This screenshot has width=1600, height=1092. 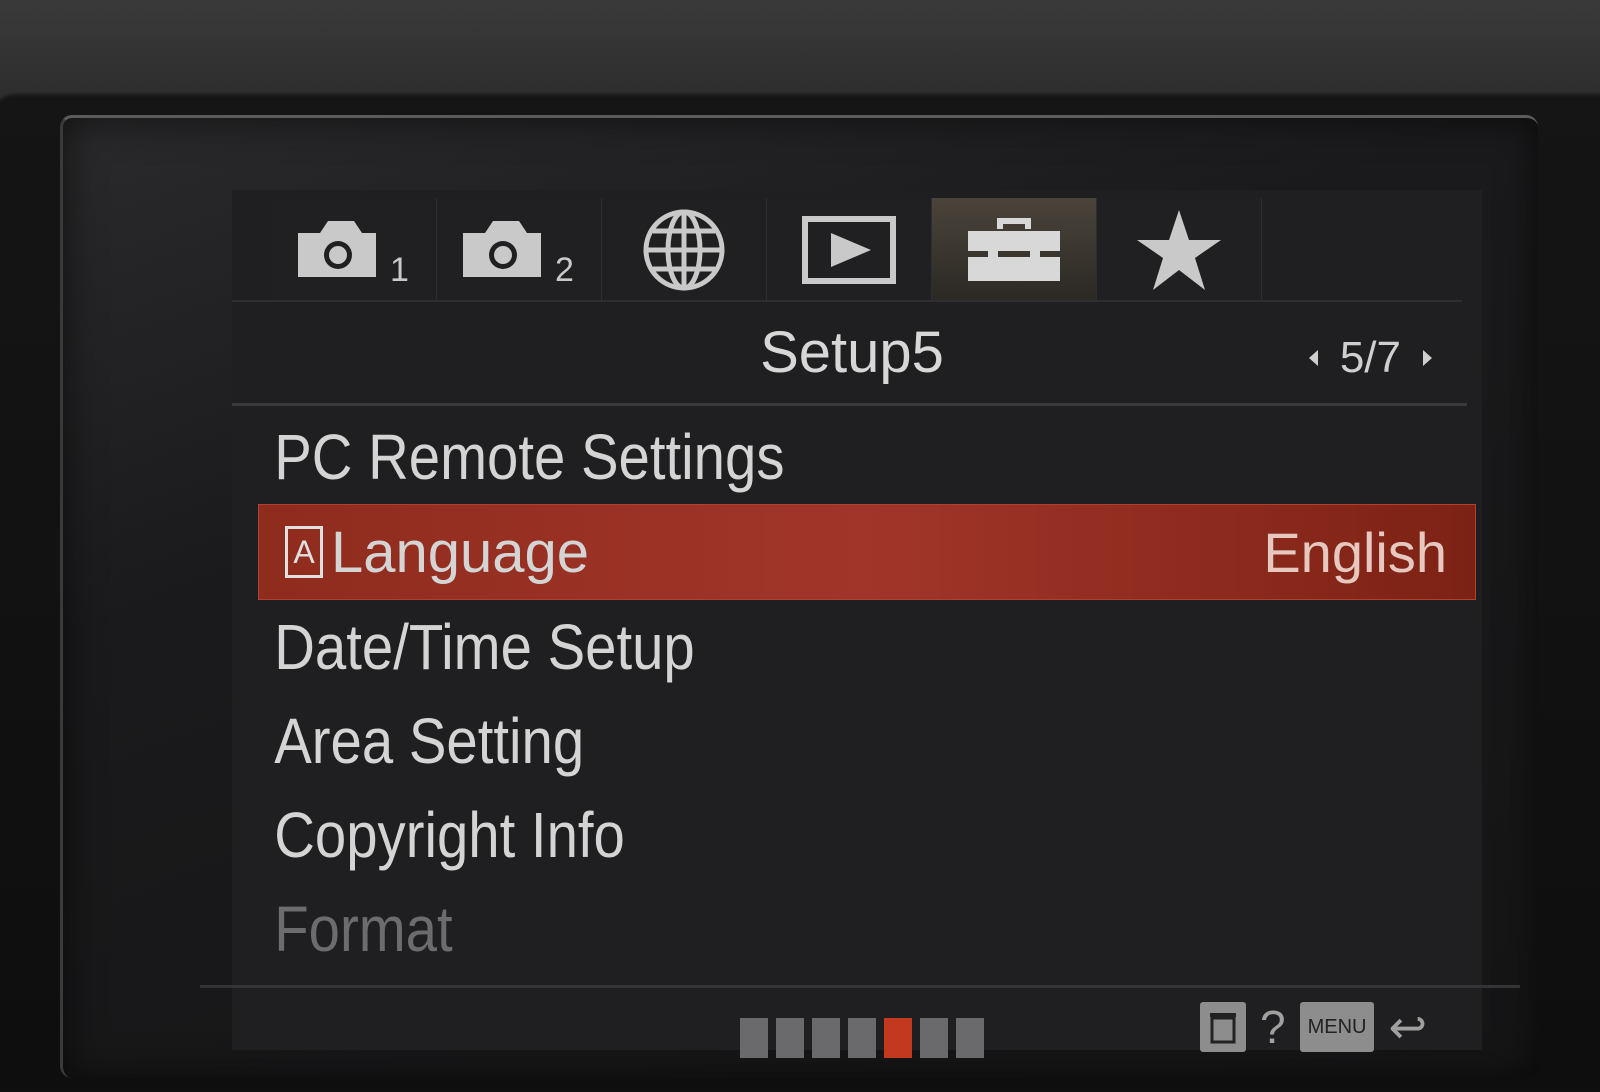 I want to click on page-indicator: 5/7, so click(x=1370, y=358).